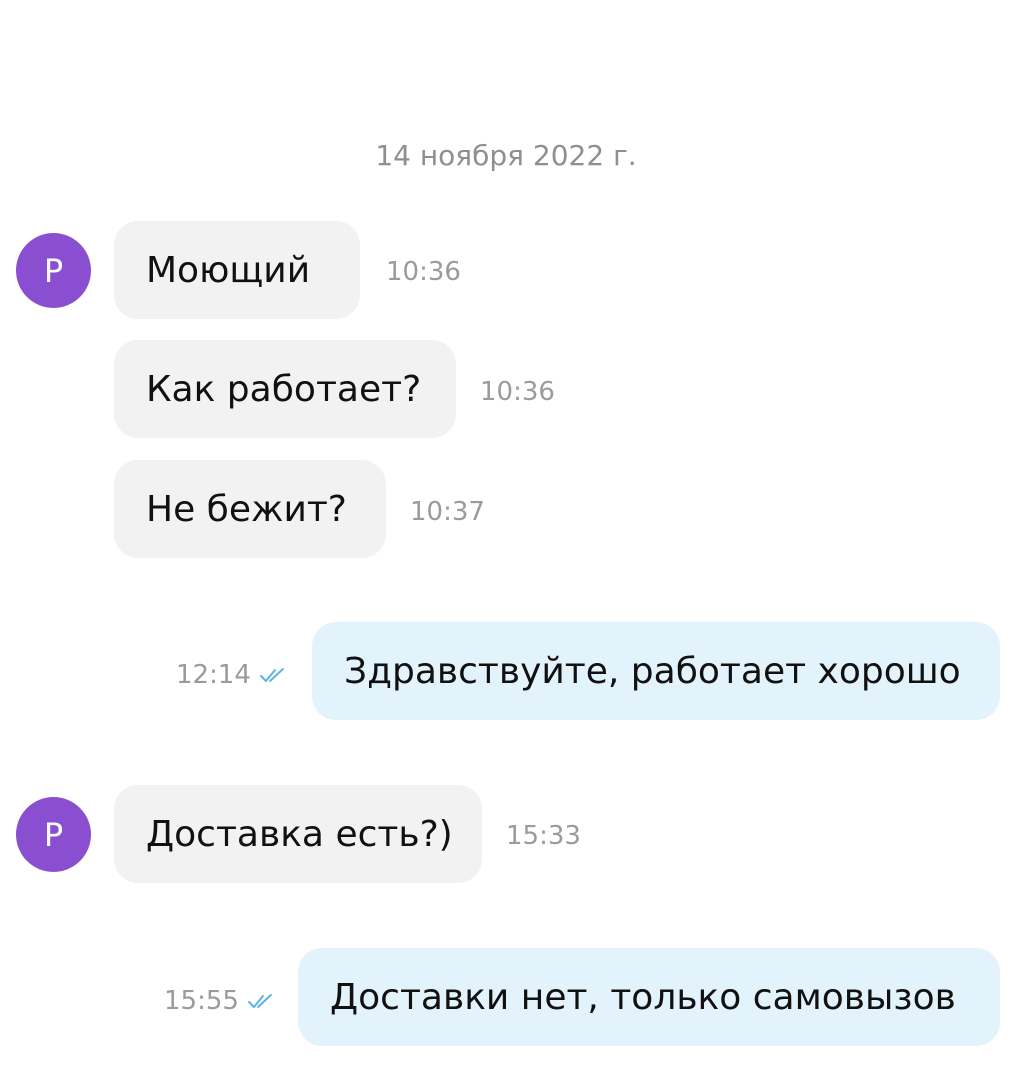 This screenshot has height=1080, width=1012. I want to click on message-bubble-incoming: Не бежит?, so click(250, 509).